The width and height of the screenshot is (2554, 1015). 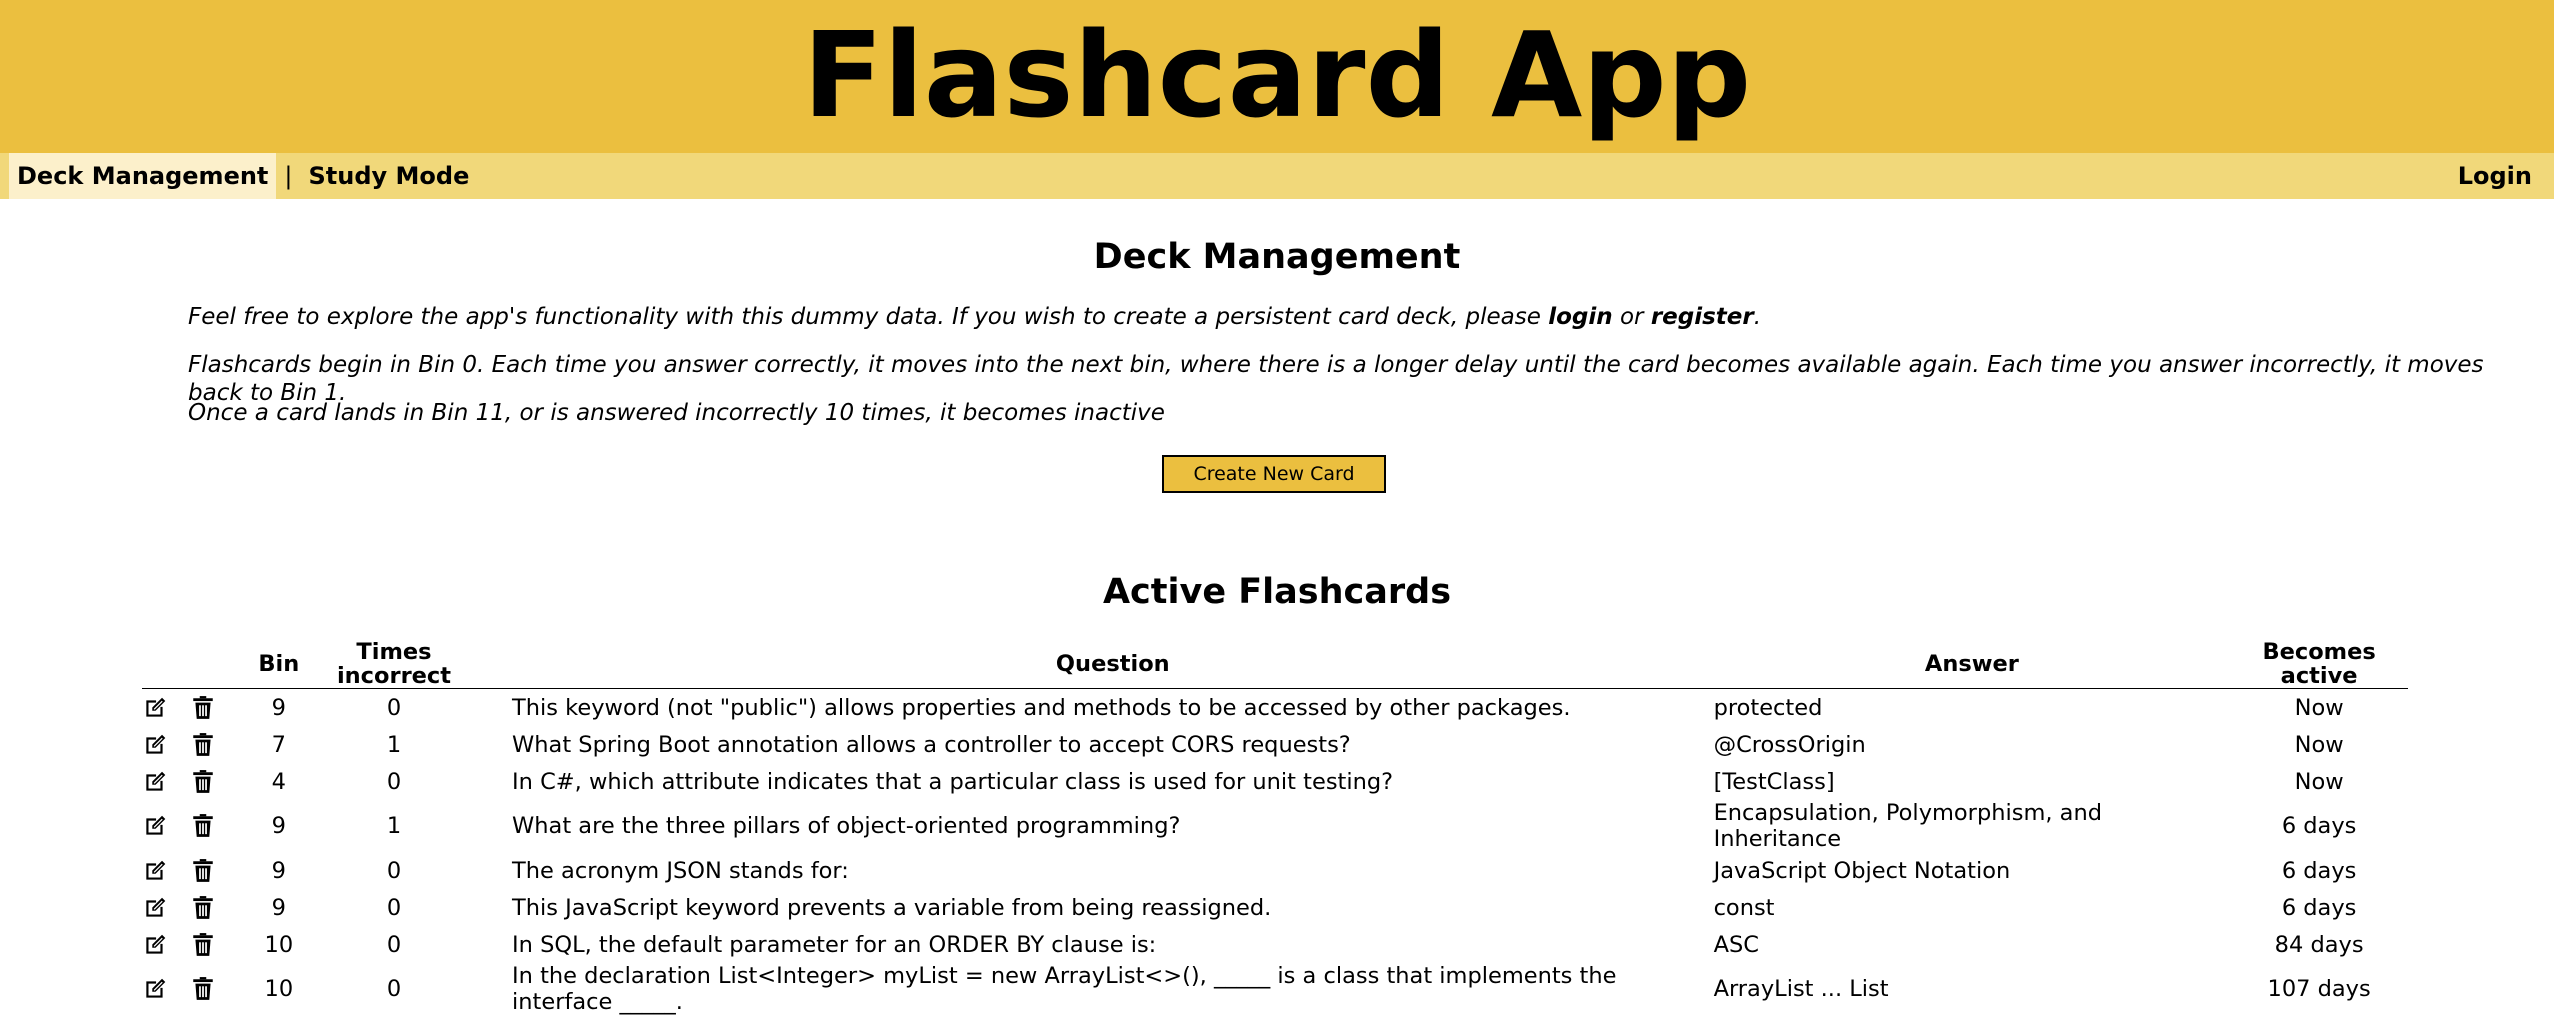 What do you see at coordinates (1277, 176) in the screenshot?
I see `nav-bar: Deck Management | Study Mode Login` at bounding box center [1277, 176].